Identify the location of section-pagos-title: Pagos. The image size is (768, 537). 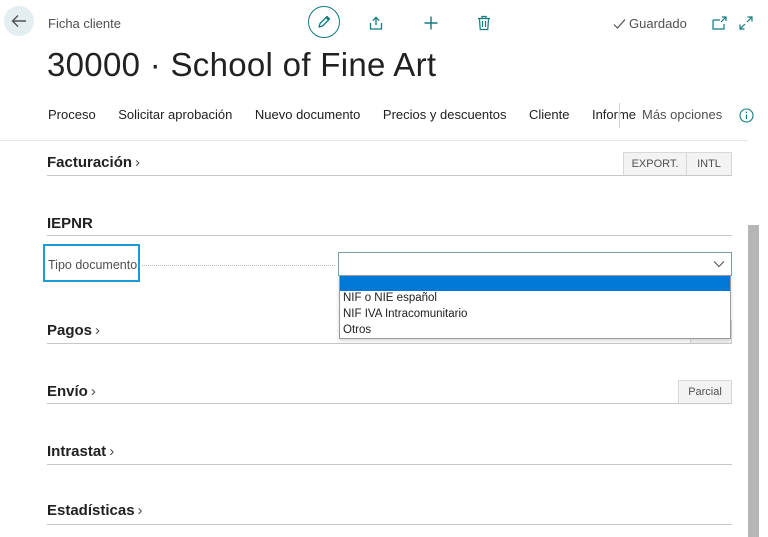
(70, 330).